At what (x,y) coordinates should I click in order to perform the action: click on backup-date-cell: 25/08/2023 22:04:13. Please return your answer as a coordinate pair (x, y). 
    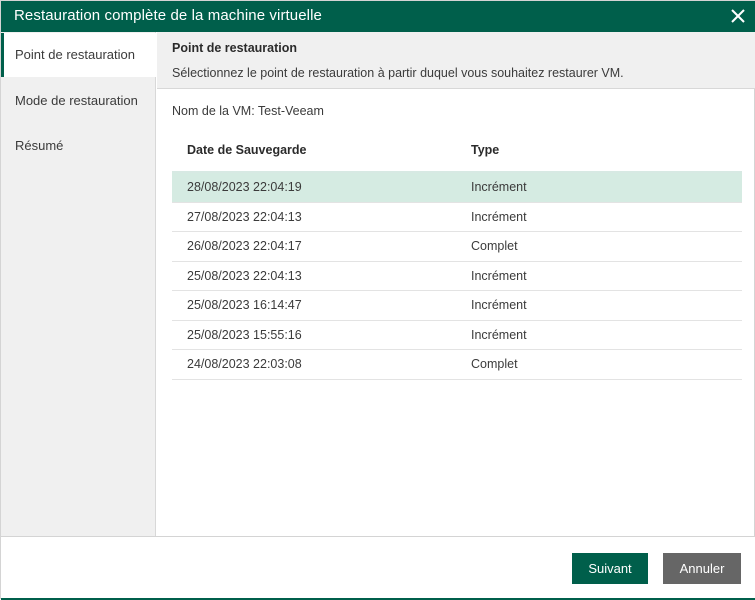
    Looking at the image, I should click on (244, 275).